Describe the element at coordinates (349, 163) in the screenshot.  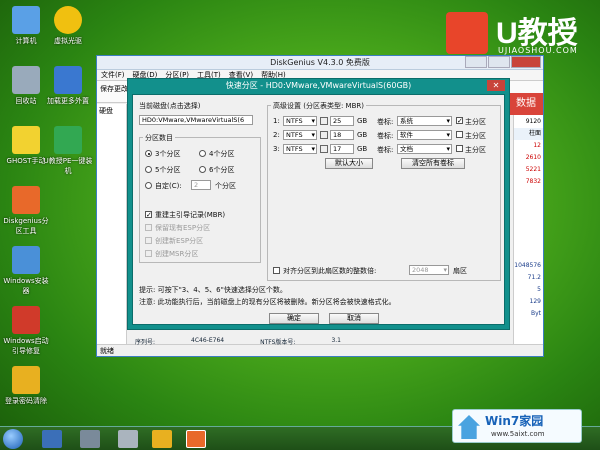
I see `default-size-button: 默认大小` at that location.